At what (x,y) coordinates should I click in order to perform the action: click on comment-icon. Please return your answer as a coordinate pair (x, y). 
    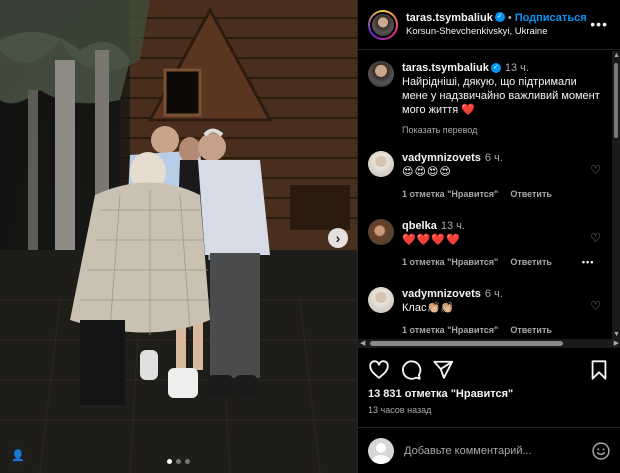
    Looking at the image, I should click on (411, 370).